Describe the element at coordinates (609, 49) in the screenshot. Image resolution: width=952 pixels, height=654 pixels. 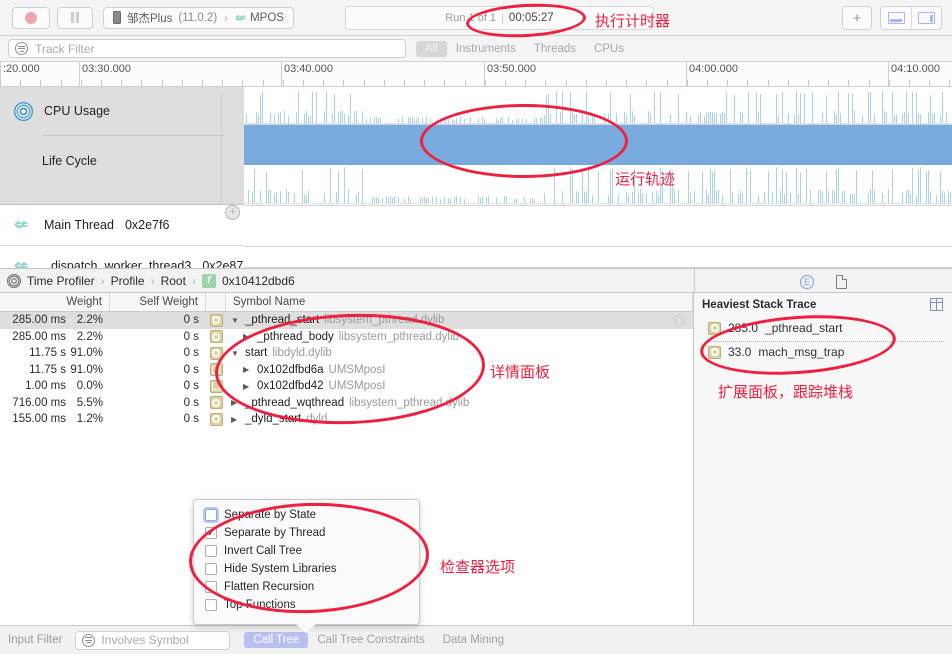
I see `filter-scope-cpus: CPUs` at that location.